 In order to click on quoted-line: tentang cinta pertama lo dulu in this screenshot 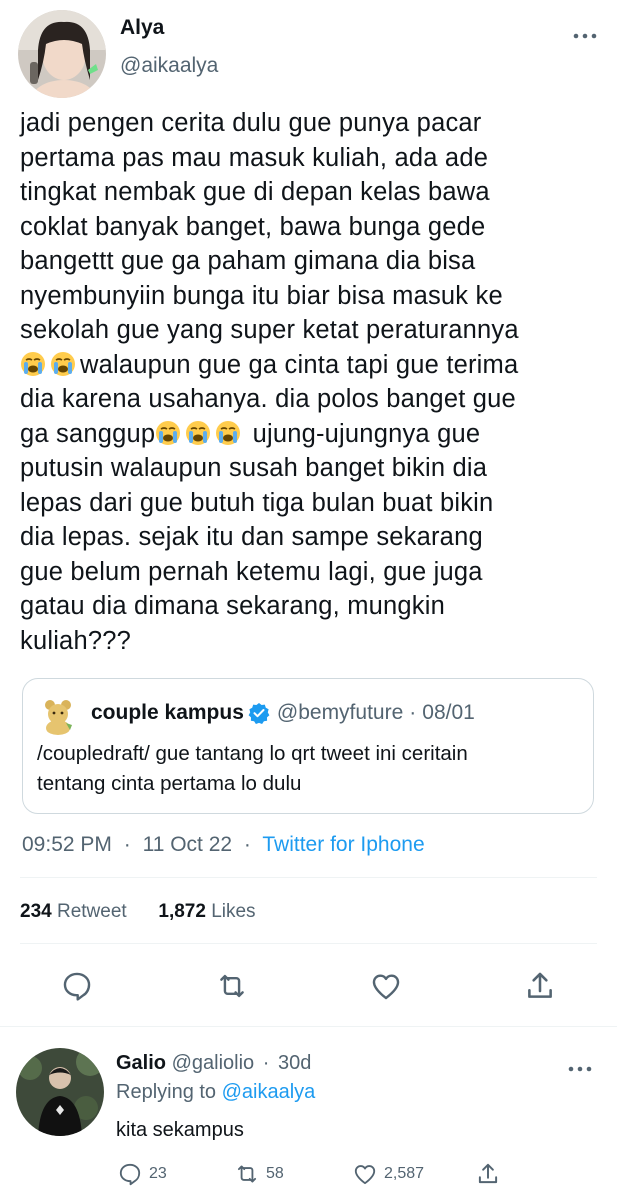, I will do `click(169, 783)`.